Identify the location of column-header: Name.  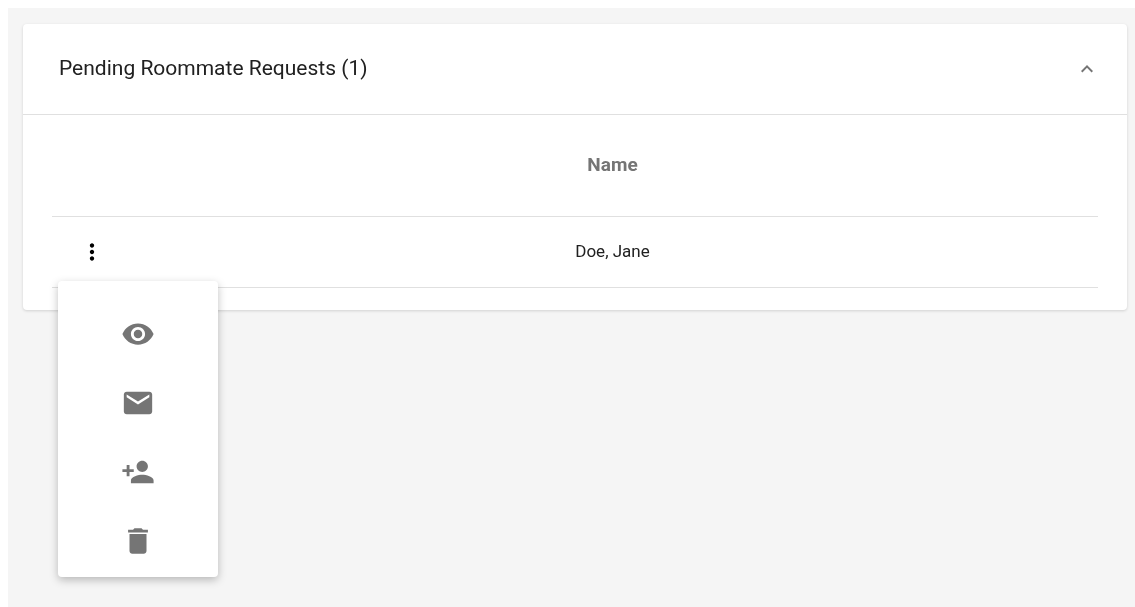
(612, 165).